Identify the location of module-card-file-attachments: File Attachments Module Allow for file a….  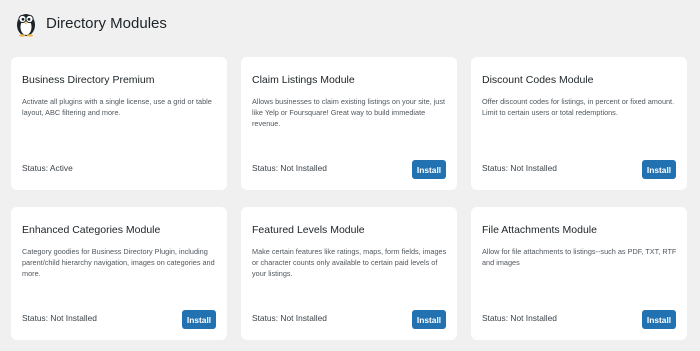
(579, 273).